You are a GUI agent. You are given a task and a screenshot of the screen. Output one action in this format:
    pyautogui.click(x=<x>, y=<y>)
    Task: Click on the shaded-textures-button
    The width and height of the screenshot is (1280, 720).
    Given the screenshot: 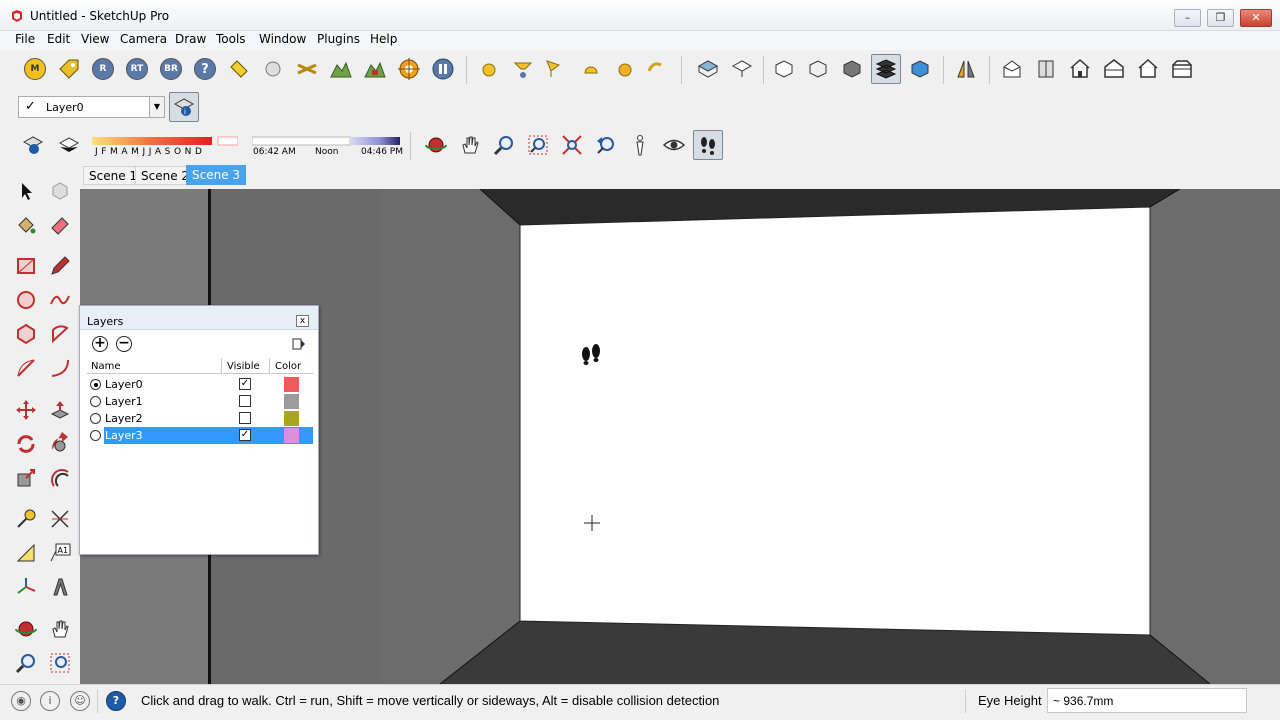 What is the action you would take?
    pyautogui.click(x=886, y=69)
    